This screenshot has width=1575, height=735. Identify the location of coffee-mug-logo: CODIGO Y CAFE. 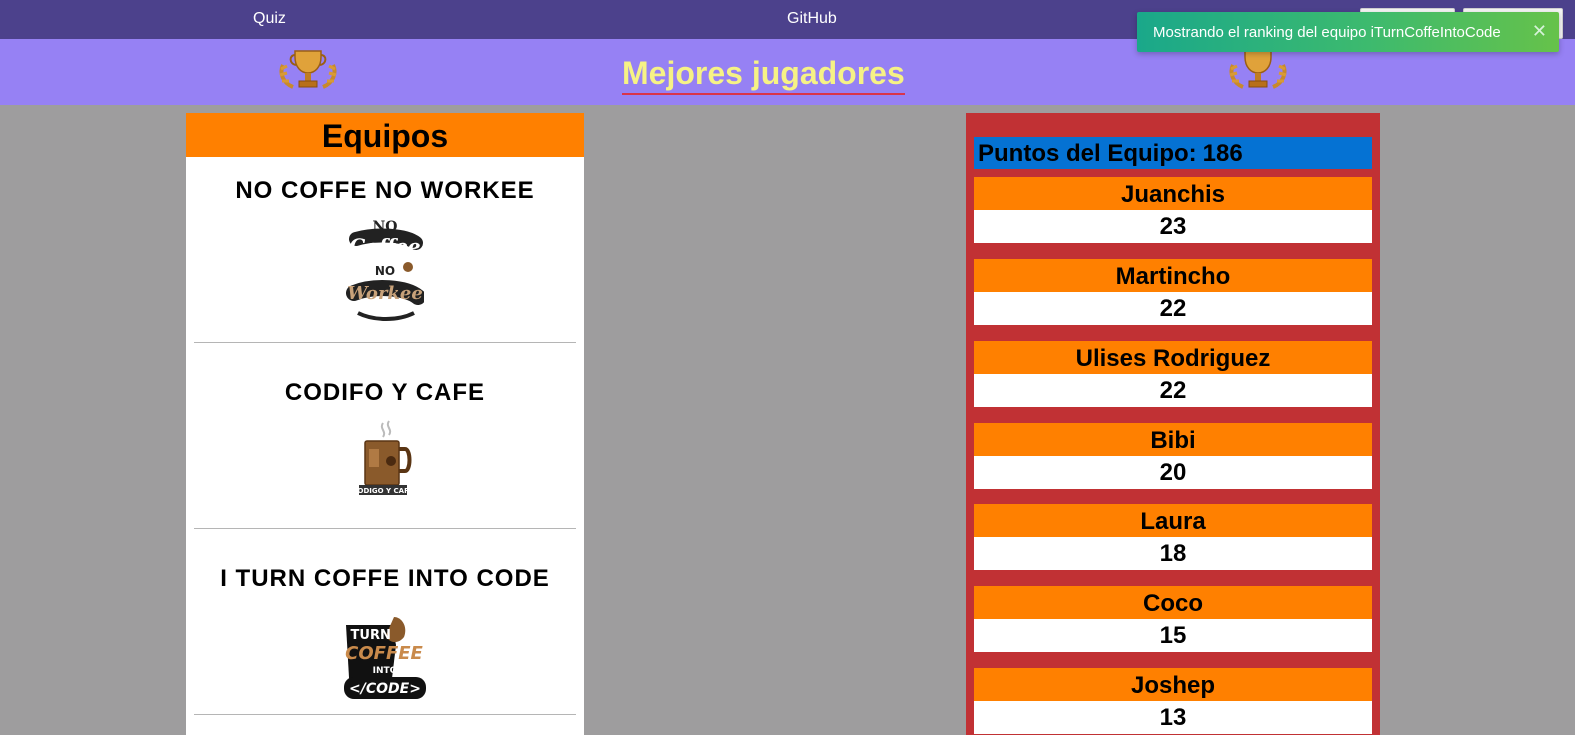
(384, 457).